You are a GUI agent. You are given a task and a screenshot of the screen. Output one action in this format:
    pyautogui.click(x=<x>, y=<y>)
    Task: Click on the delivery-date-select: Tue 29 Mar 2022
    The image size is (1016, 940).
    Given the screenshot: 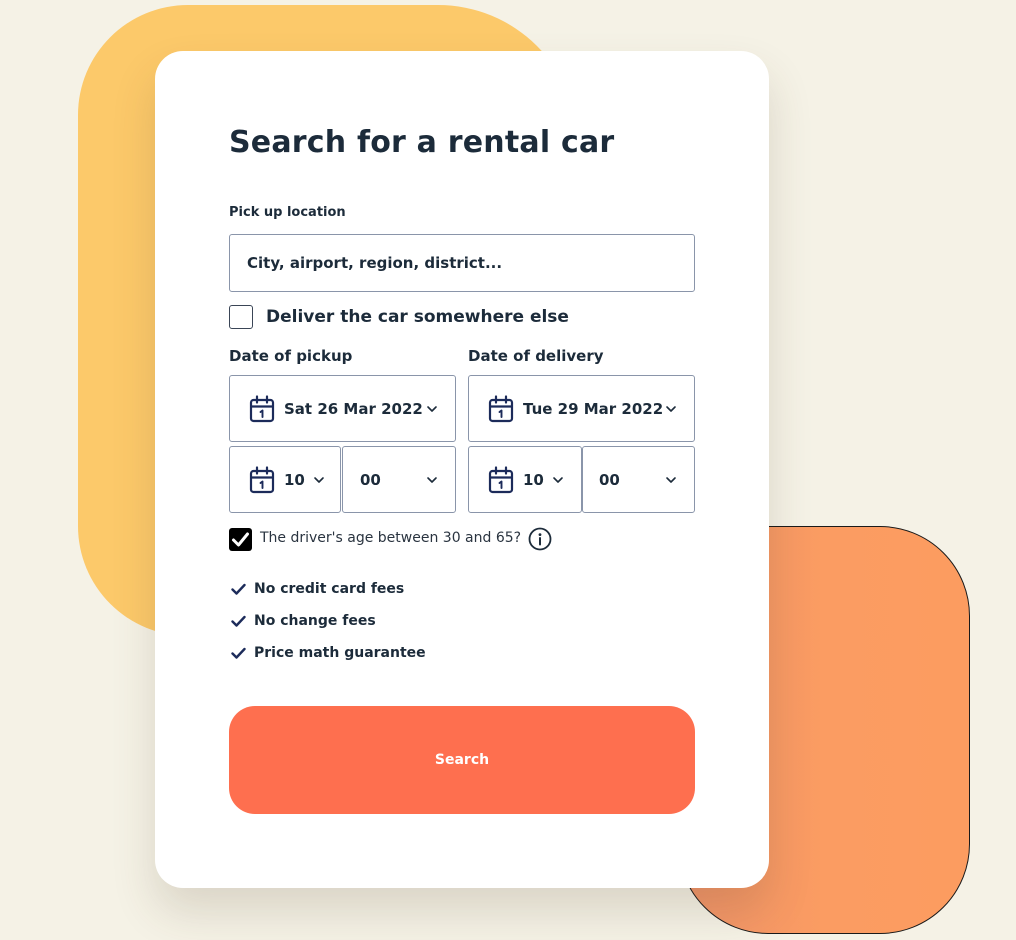 What is the action you would take?
    pyautogui.click(x=581, y=408)
    